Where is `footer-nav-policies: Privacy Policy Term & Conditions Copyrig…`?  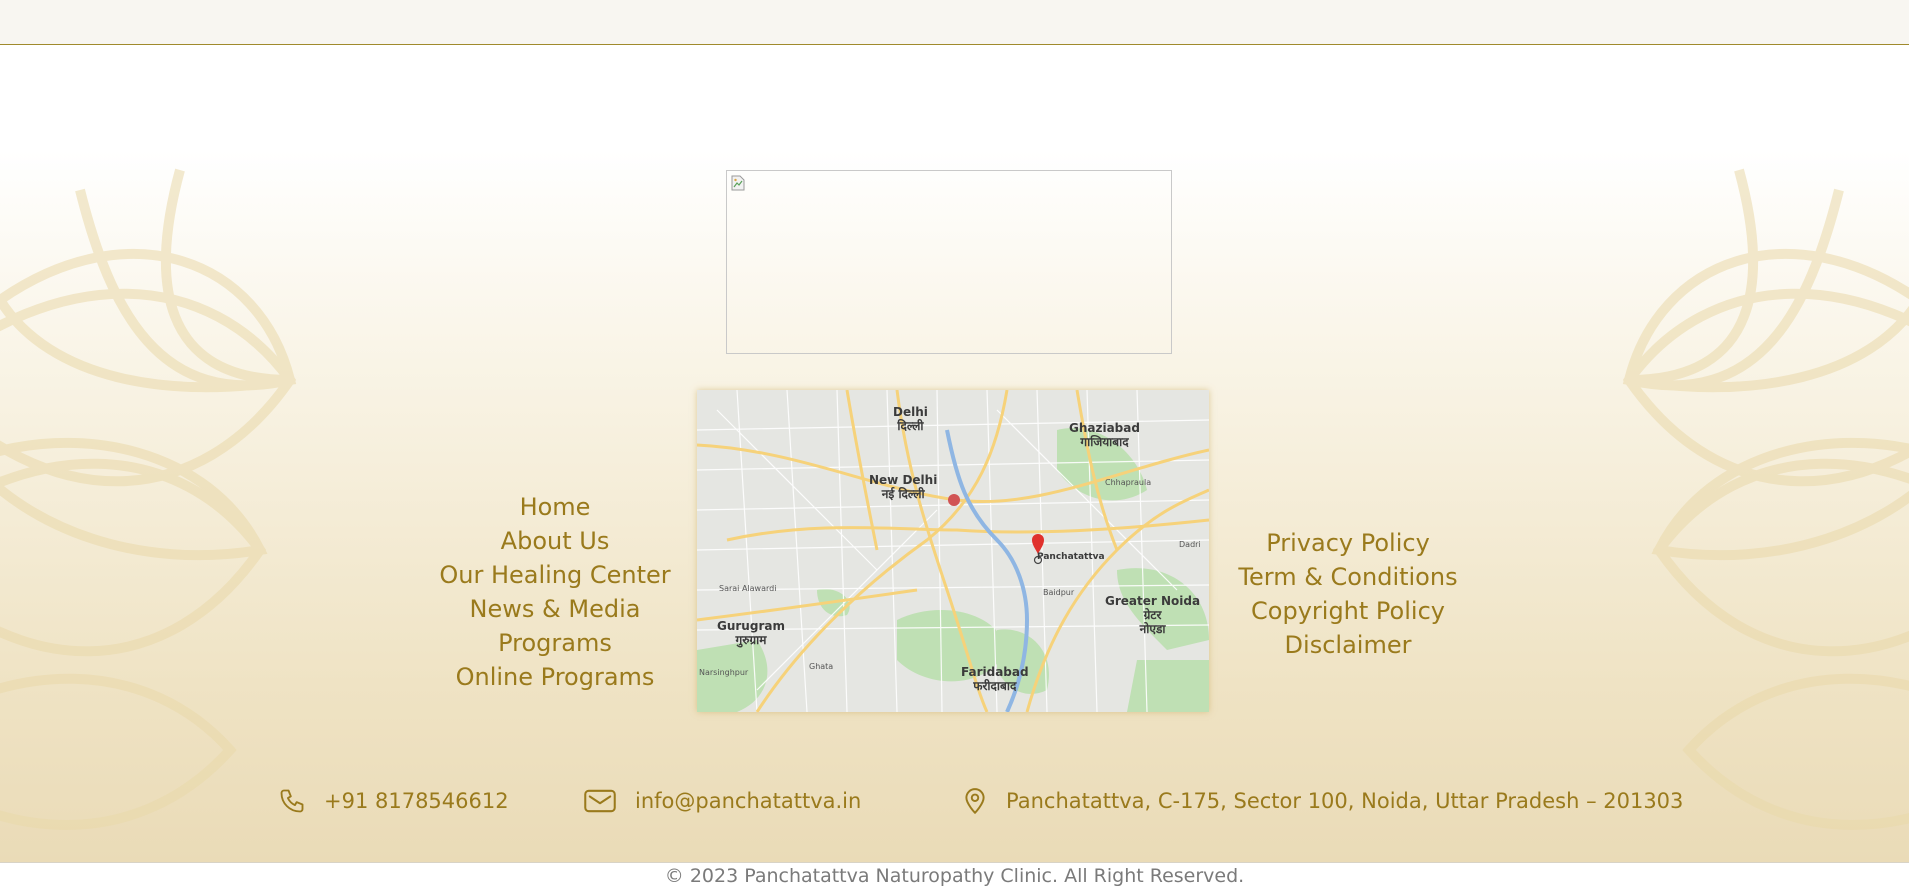
footer-nav-policies: Privacy Policy Term & Conditions Copyrig… is located at coordinates (1348, 594).